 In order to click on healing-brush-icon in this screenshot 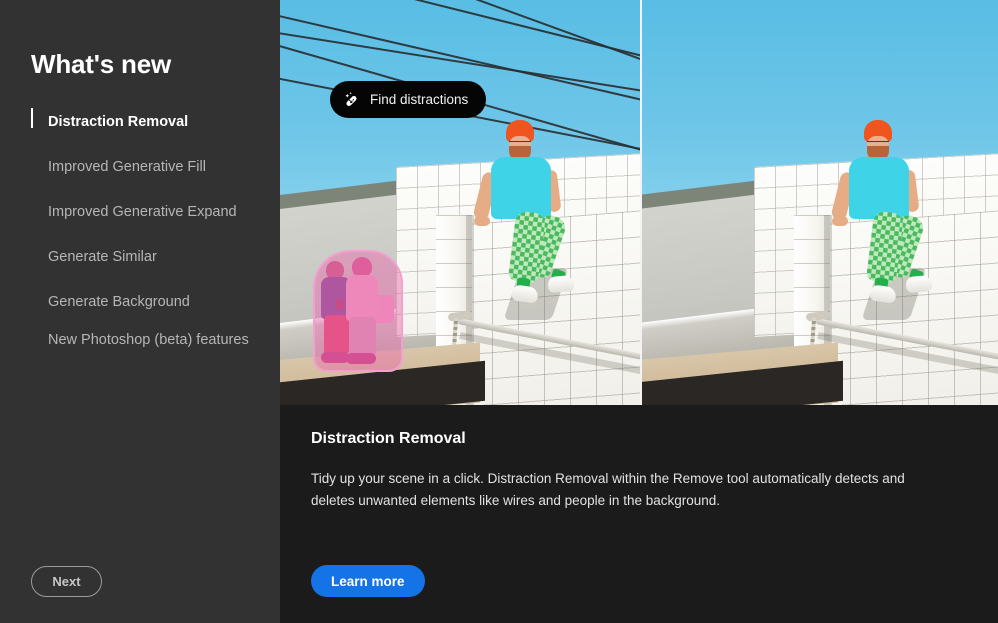, I will do `click(352, 99)`.